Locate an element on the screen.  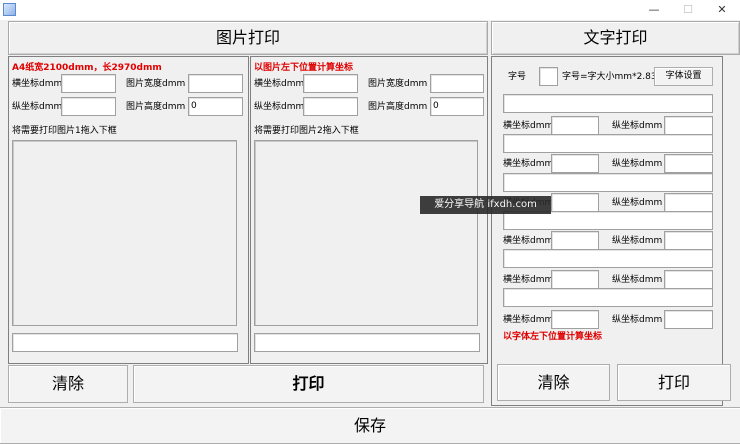
font-size-formula: 字号=字大小mm*2.835 is located at coordinates (612, 77).